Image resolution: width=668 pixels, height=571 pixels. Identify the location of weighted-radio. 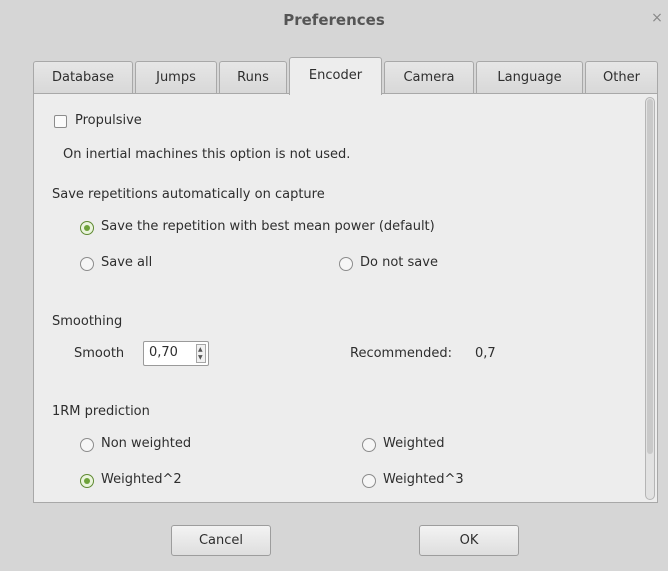
(369, 445).